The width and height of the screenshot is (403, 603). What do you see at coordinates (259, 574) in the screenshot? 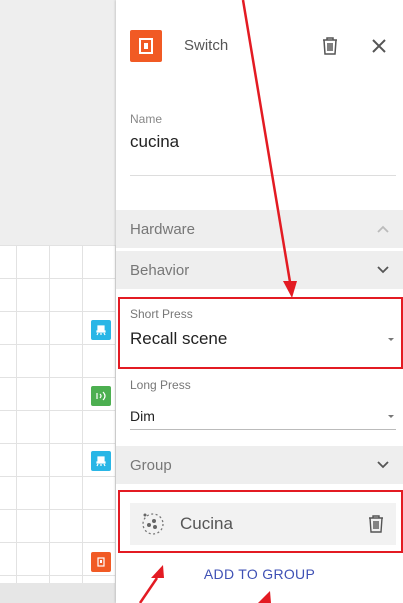
I see `add-to-group-button: ADD TO GROUP` at bounding box center [259, 574].